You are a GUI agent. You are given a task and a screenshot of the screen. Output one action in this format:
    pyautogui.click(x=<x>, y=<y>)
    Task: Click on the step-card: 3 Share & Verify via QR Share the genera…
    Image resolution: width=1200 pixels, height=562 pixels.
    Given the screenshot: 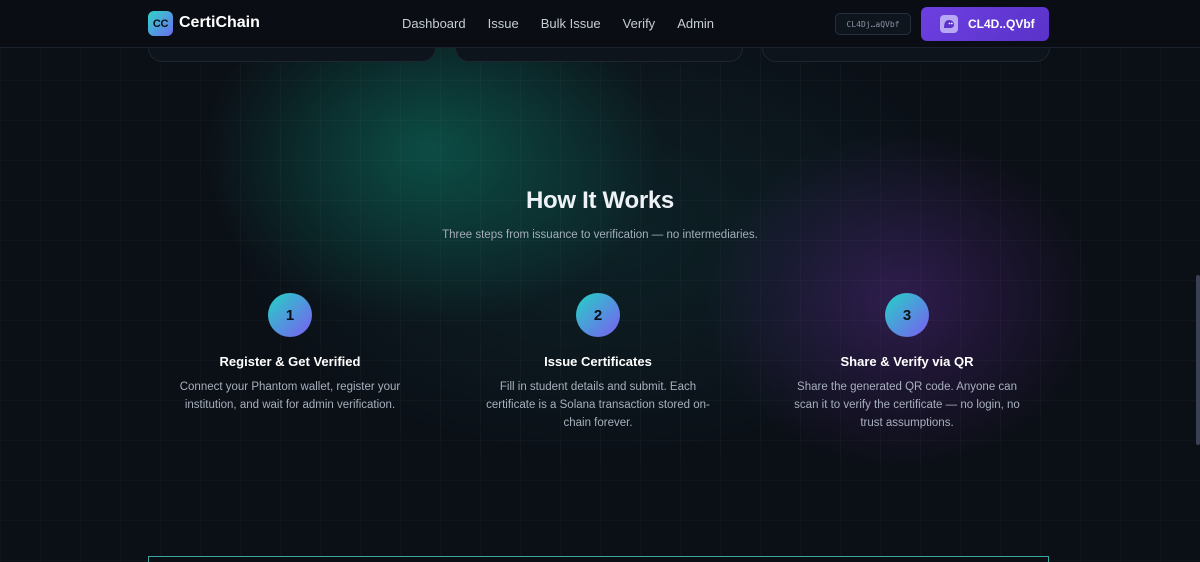 What is the action you would take?
    pyautogui.click(x=907, y=362)
    